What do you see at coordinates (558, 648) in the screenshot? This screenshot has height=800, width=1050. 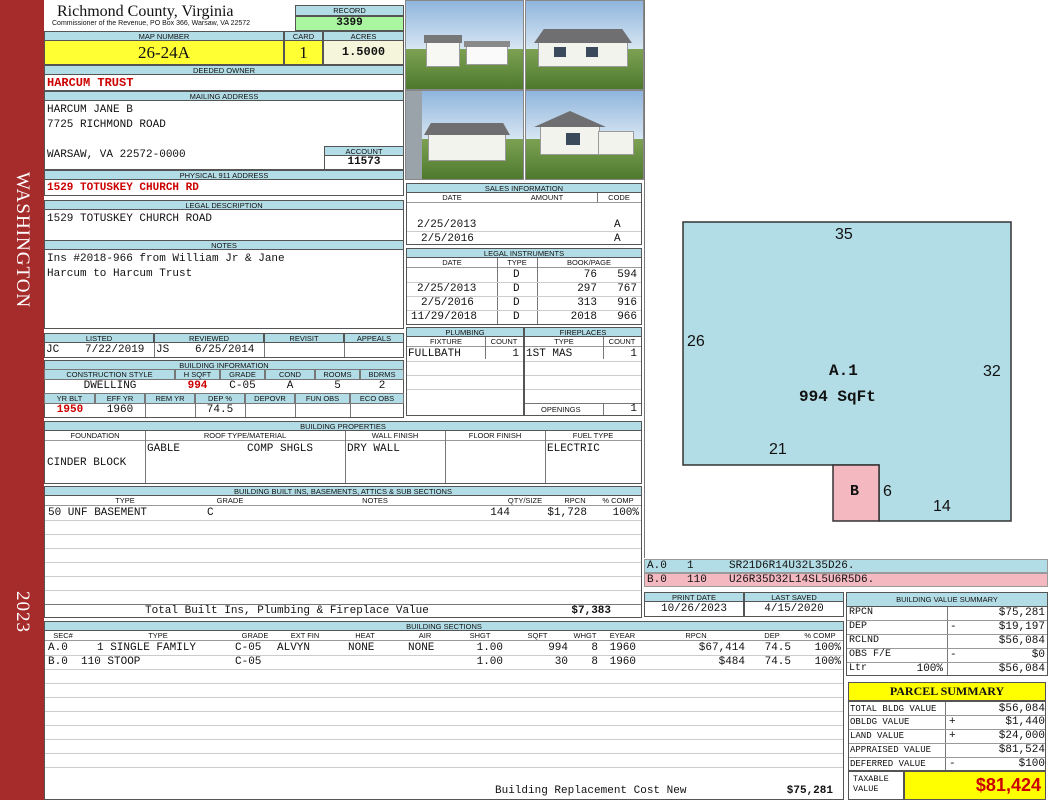 I see `section-sqft: 994` at bounding box center [558, 648].